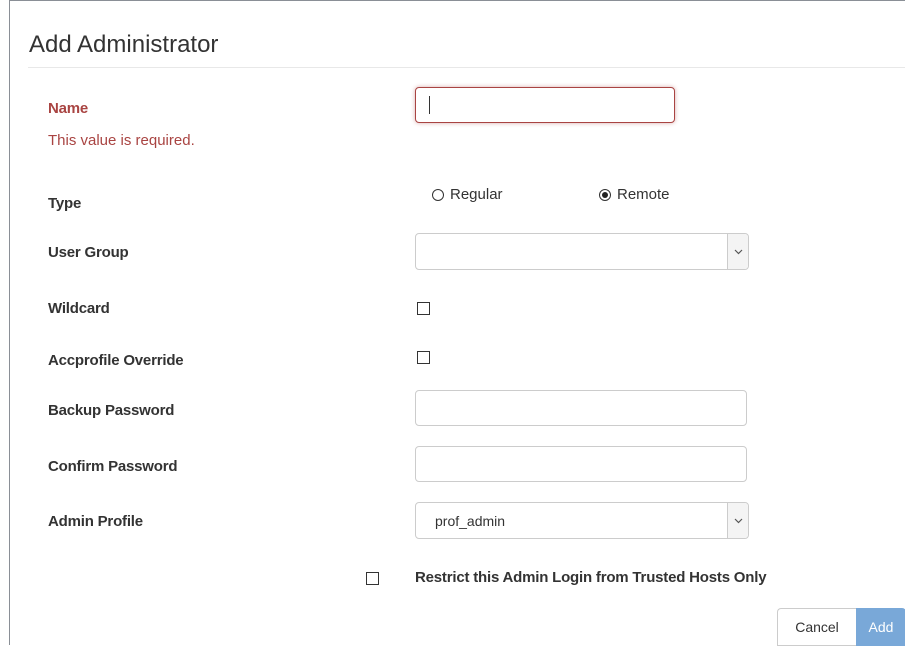 This screenshot has width=905, height=646. I want to click on user-group-select, so click(582, 251).